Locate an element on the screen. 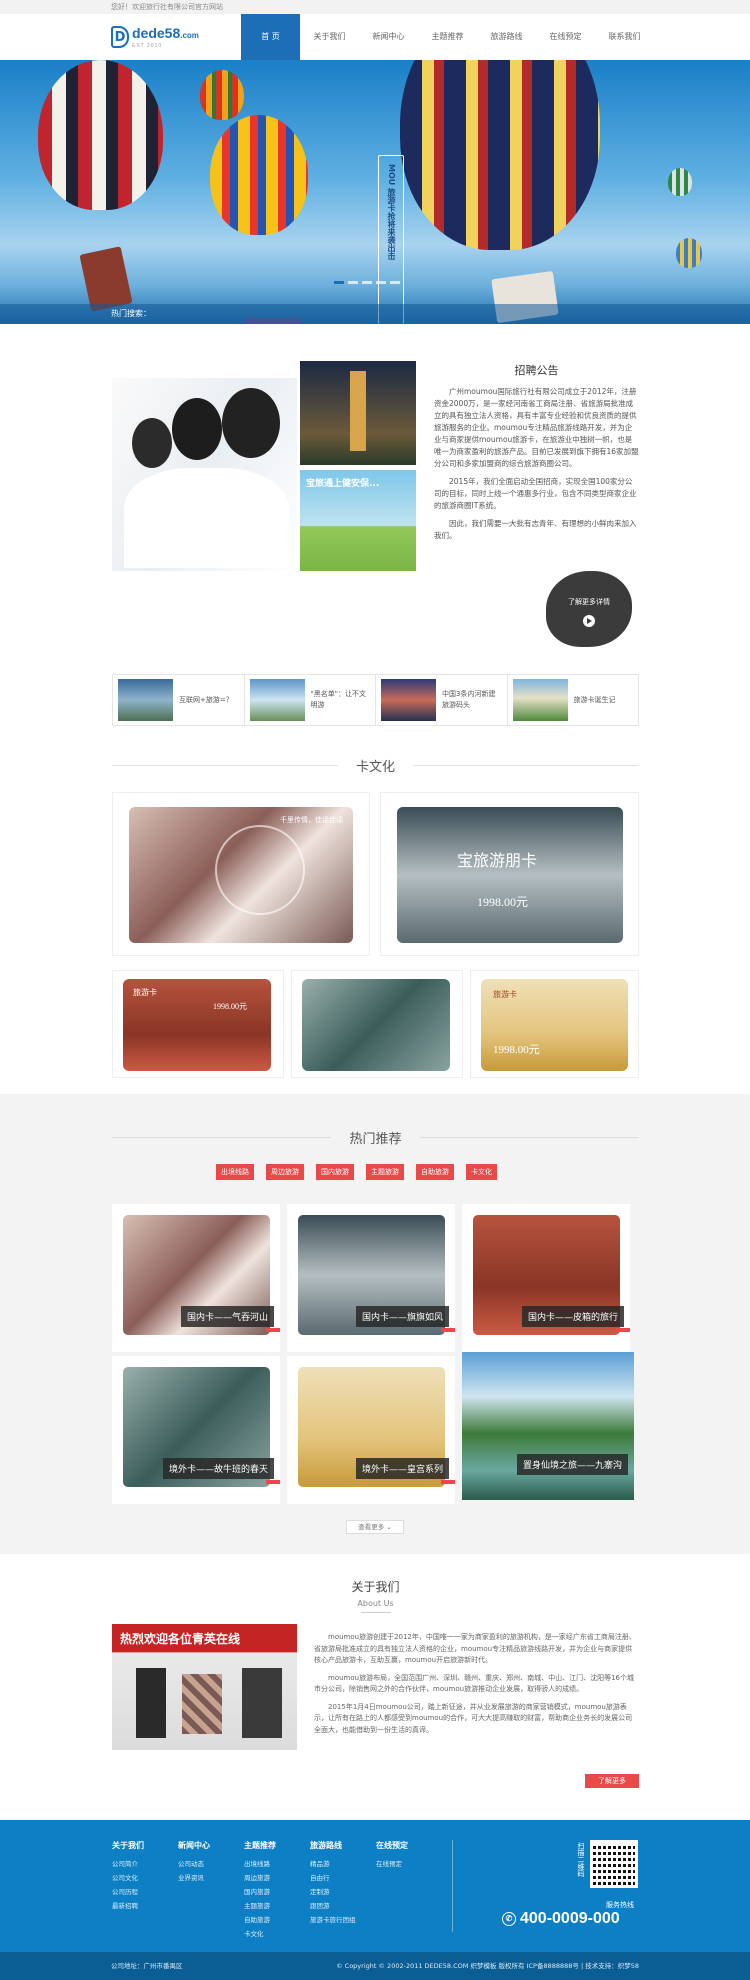  hot-recommend-heading: 热门推荐 is located at coordinates (375, 1137).